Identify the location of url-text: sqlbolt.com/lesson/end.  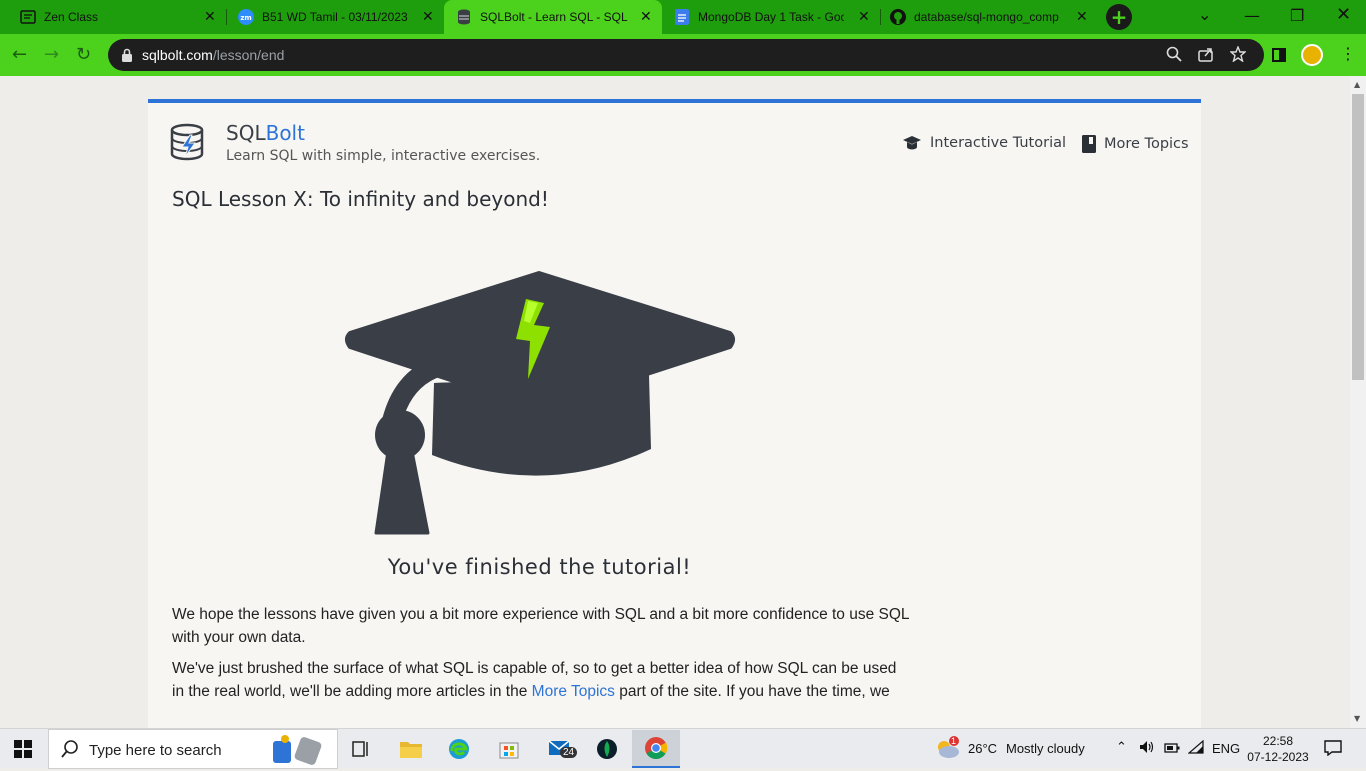
(213, 55).